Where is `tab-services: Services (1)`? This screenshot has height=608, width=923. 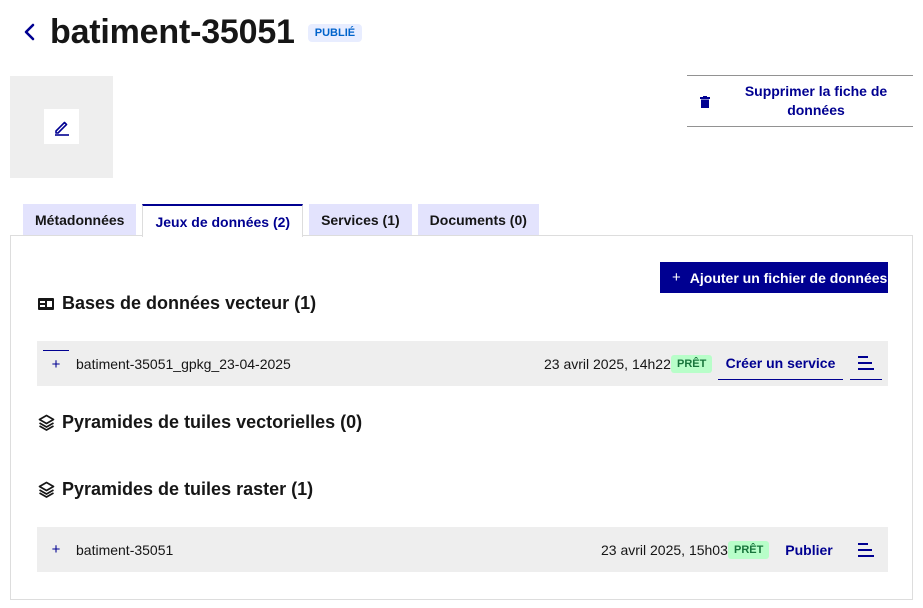 tab-services: Services (1) is located at coordinates (360, 220).